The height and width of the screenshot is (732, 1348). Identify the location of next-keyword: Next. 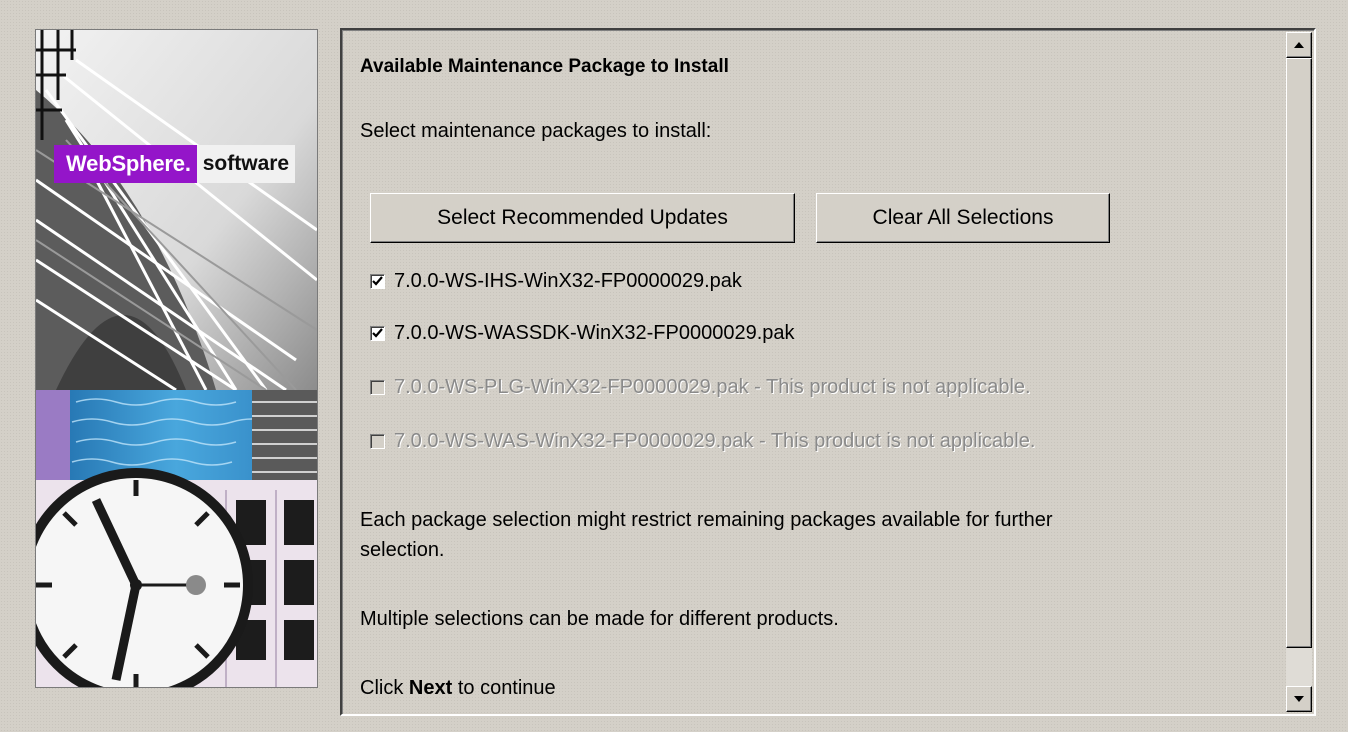
(430, 688).